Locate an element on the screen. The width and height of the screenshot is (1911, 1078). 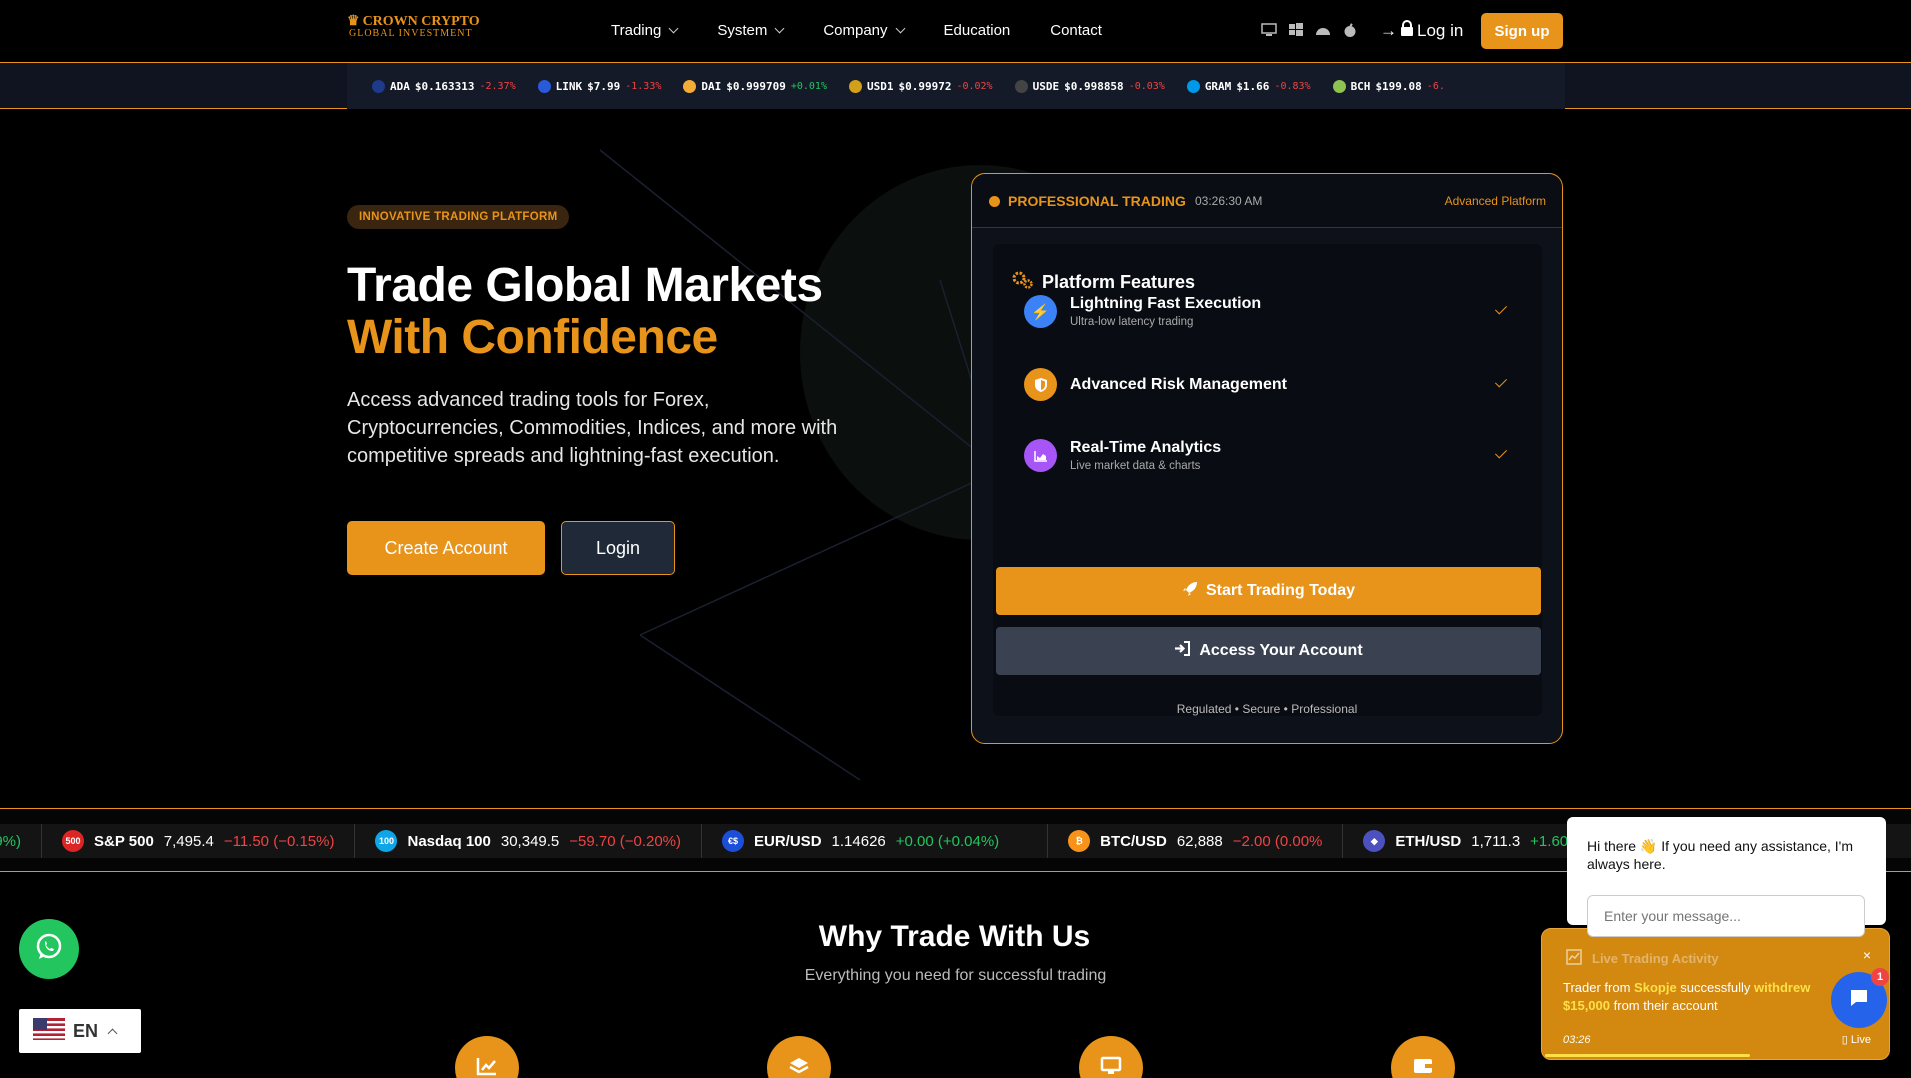
create-account-button: Create Account is located at coordinates (446, 548).